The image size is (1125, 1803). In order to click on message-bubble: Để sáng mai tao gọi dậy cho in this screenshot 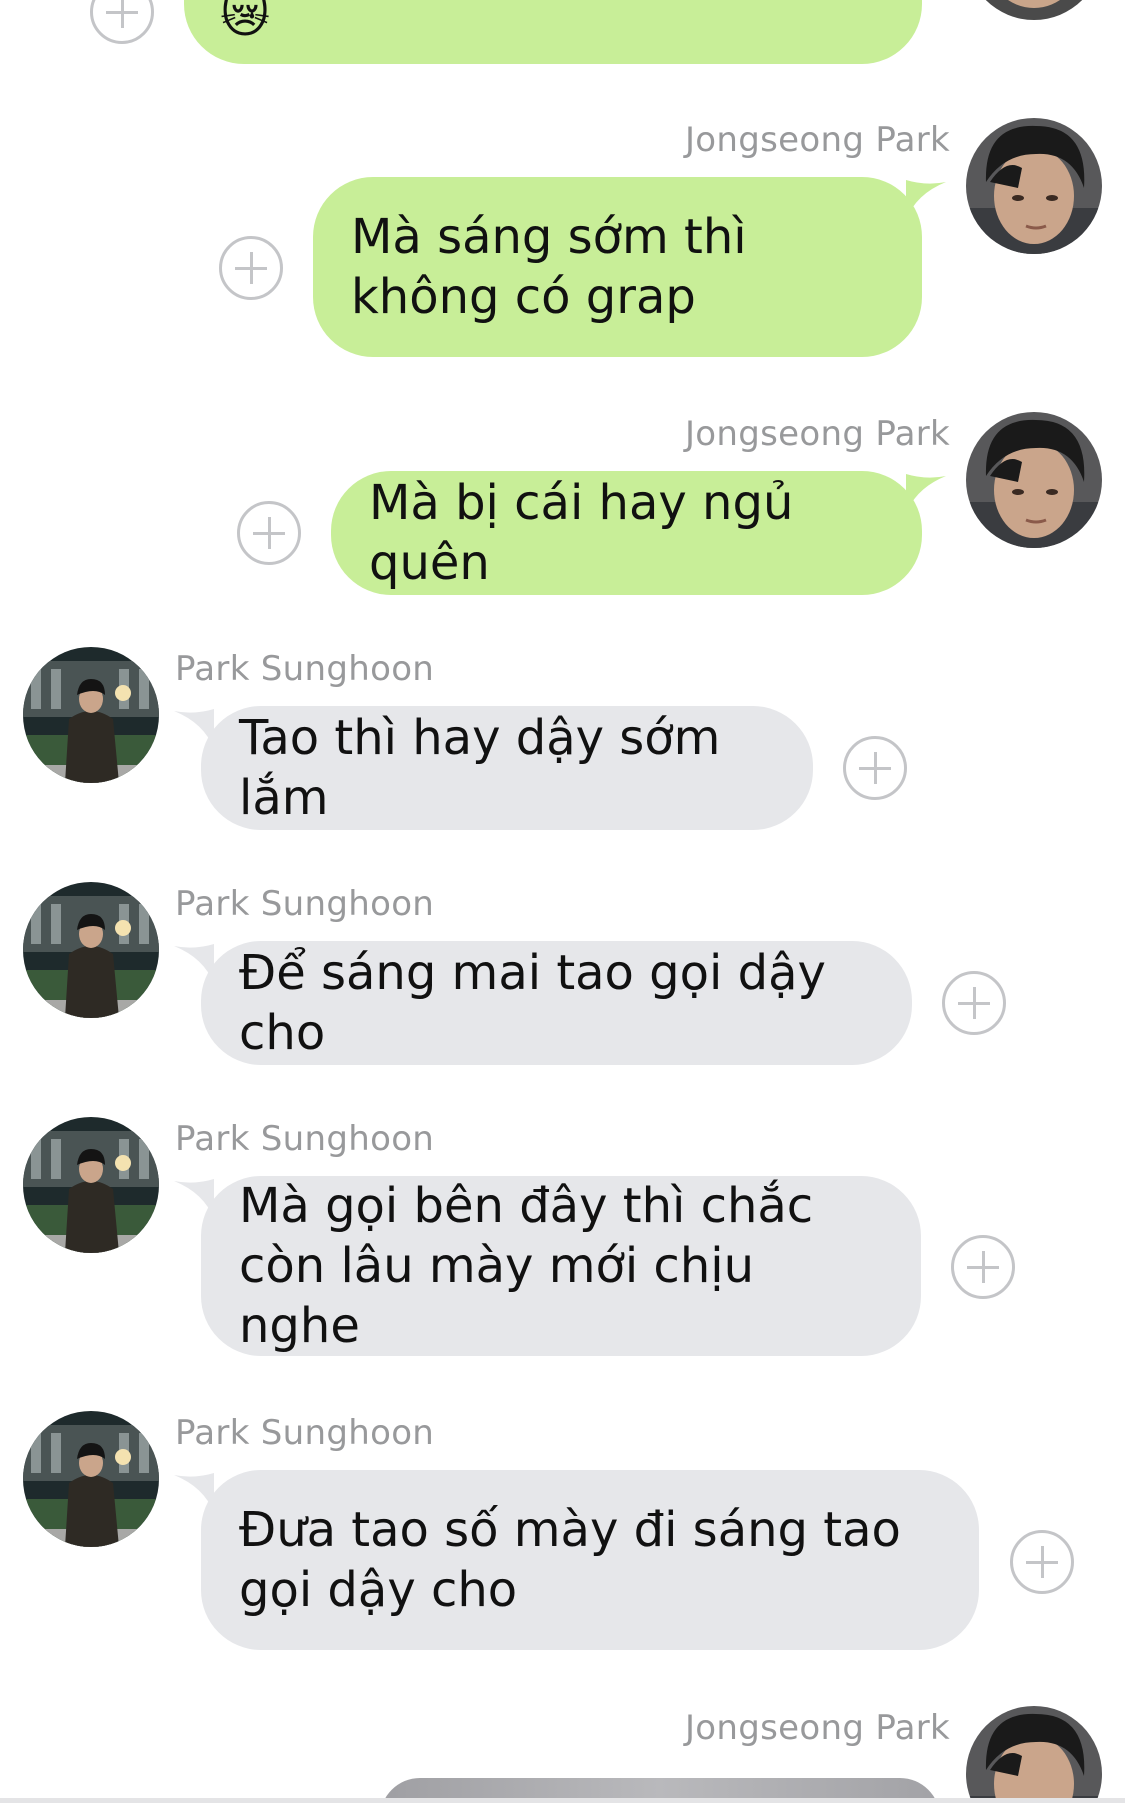, I will do `click(556, 1003)`.